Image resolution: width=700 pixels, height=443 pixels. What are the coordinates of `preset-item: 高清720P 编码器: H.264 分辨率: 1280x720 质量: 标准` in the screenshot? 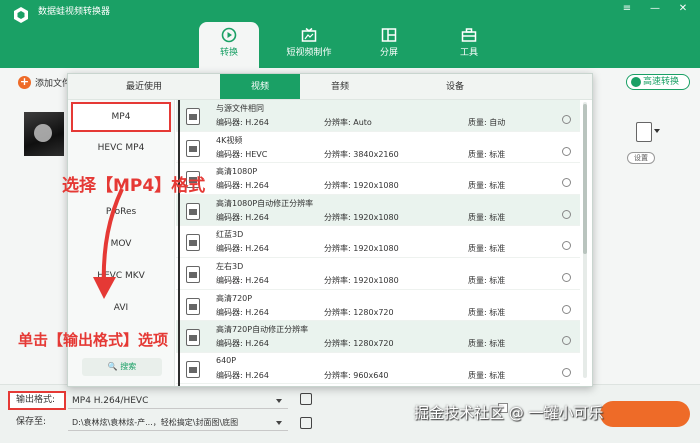 It's located at (378, 306).